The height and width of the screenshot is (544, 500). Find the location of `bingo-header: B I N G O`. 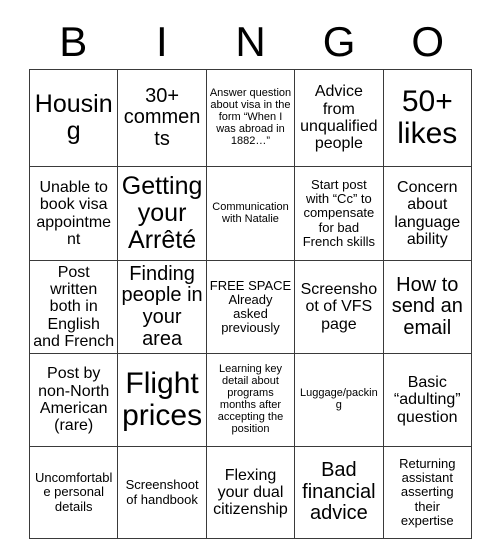

bingo-header: B I N G O is located at coordinates (250, 41).